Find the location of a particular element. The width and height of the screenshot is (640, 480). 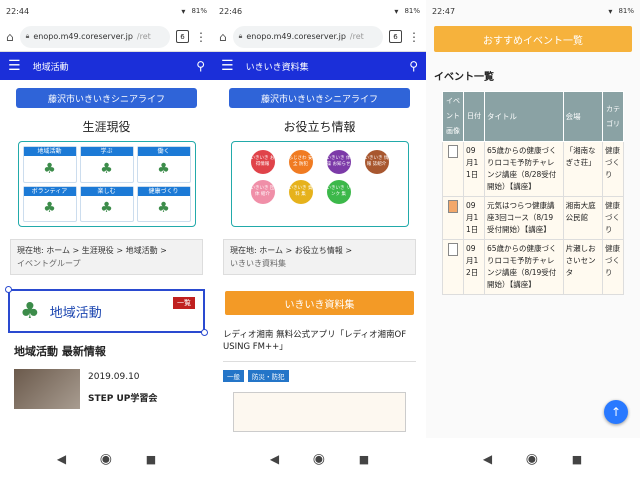

news-item: 2019.09.10 STEP UP学習会 is located at coordinates (106, 389).